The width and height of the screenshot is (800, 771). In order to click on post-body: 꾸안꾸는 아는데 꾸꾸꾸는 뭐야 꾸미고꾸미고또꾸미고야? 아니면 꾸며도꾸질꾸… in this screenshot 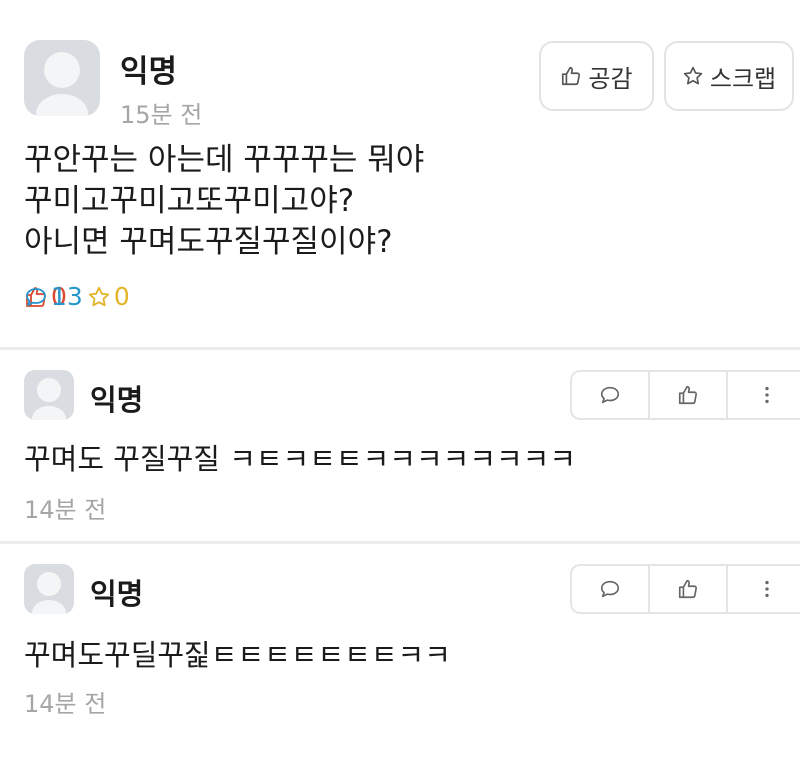, I will do `click(224, 201)`.